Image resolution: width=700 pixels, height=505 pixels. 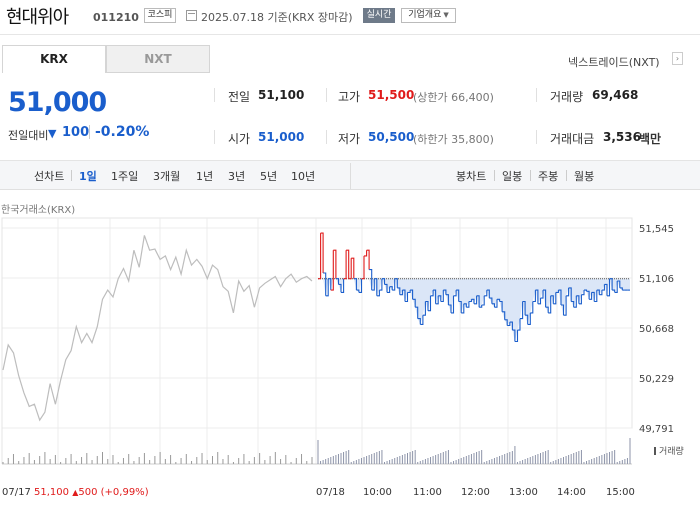 I want to click on x-tick-label: 12:00, so click(x=475, y=492).